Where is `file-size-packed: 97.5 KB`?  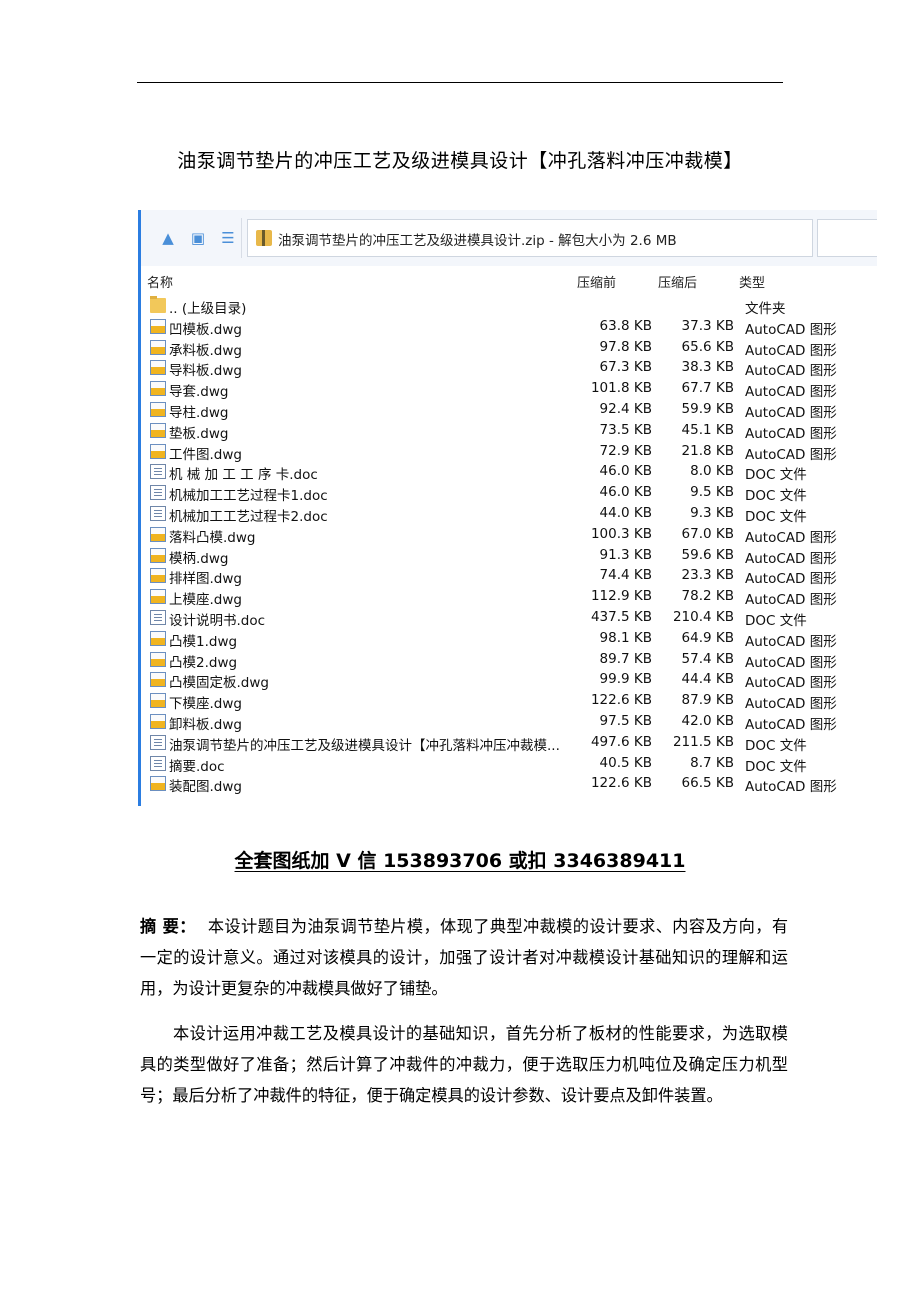 file-size-packed: 97.5 KB is located at coordinates (625, 720).